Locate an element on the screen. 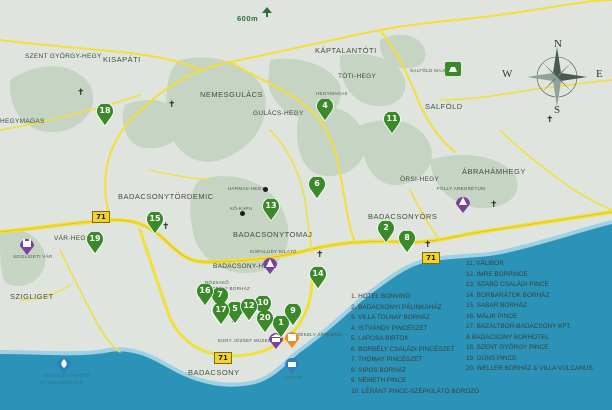 The height and width of the screenshot is (410, 612). legend-item: 19. GÜNS PINCE is located at coordinates (491, 358).